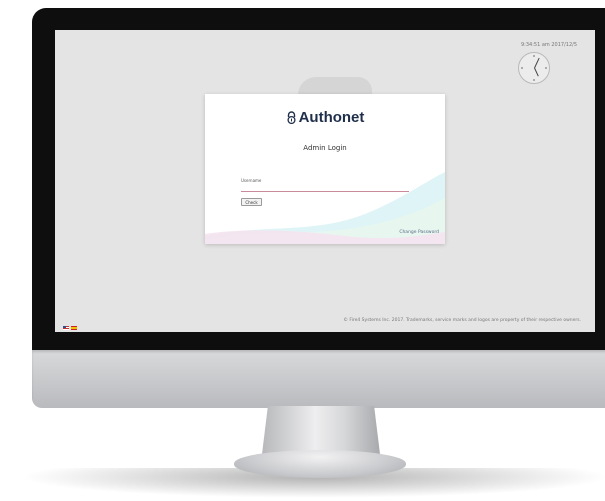 The height and width of the screenshot is (501, 605). Describe the element at coordinates (325, 188) in the screenshot. I see `username-input` at that location.